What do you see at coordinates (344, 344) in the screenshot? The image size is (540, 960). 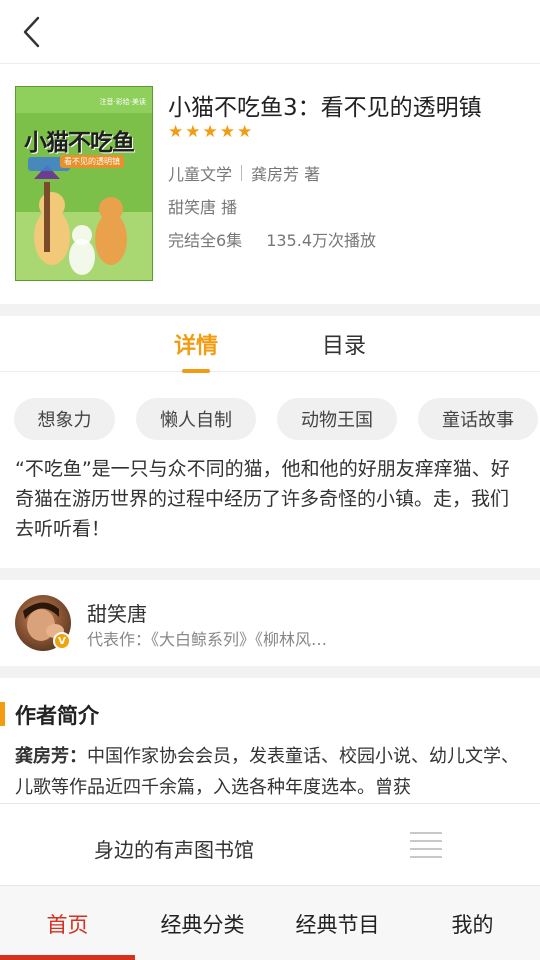 I see `tab-catalog: 目录` at bounding box center [344, 344].